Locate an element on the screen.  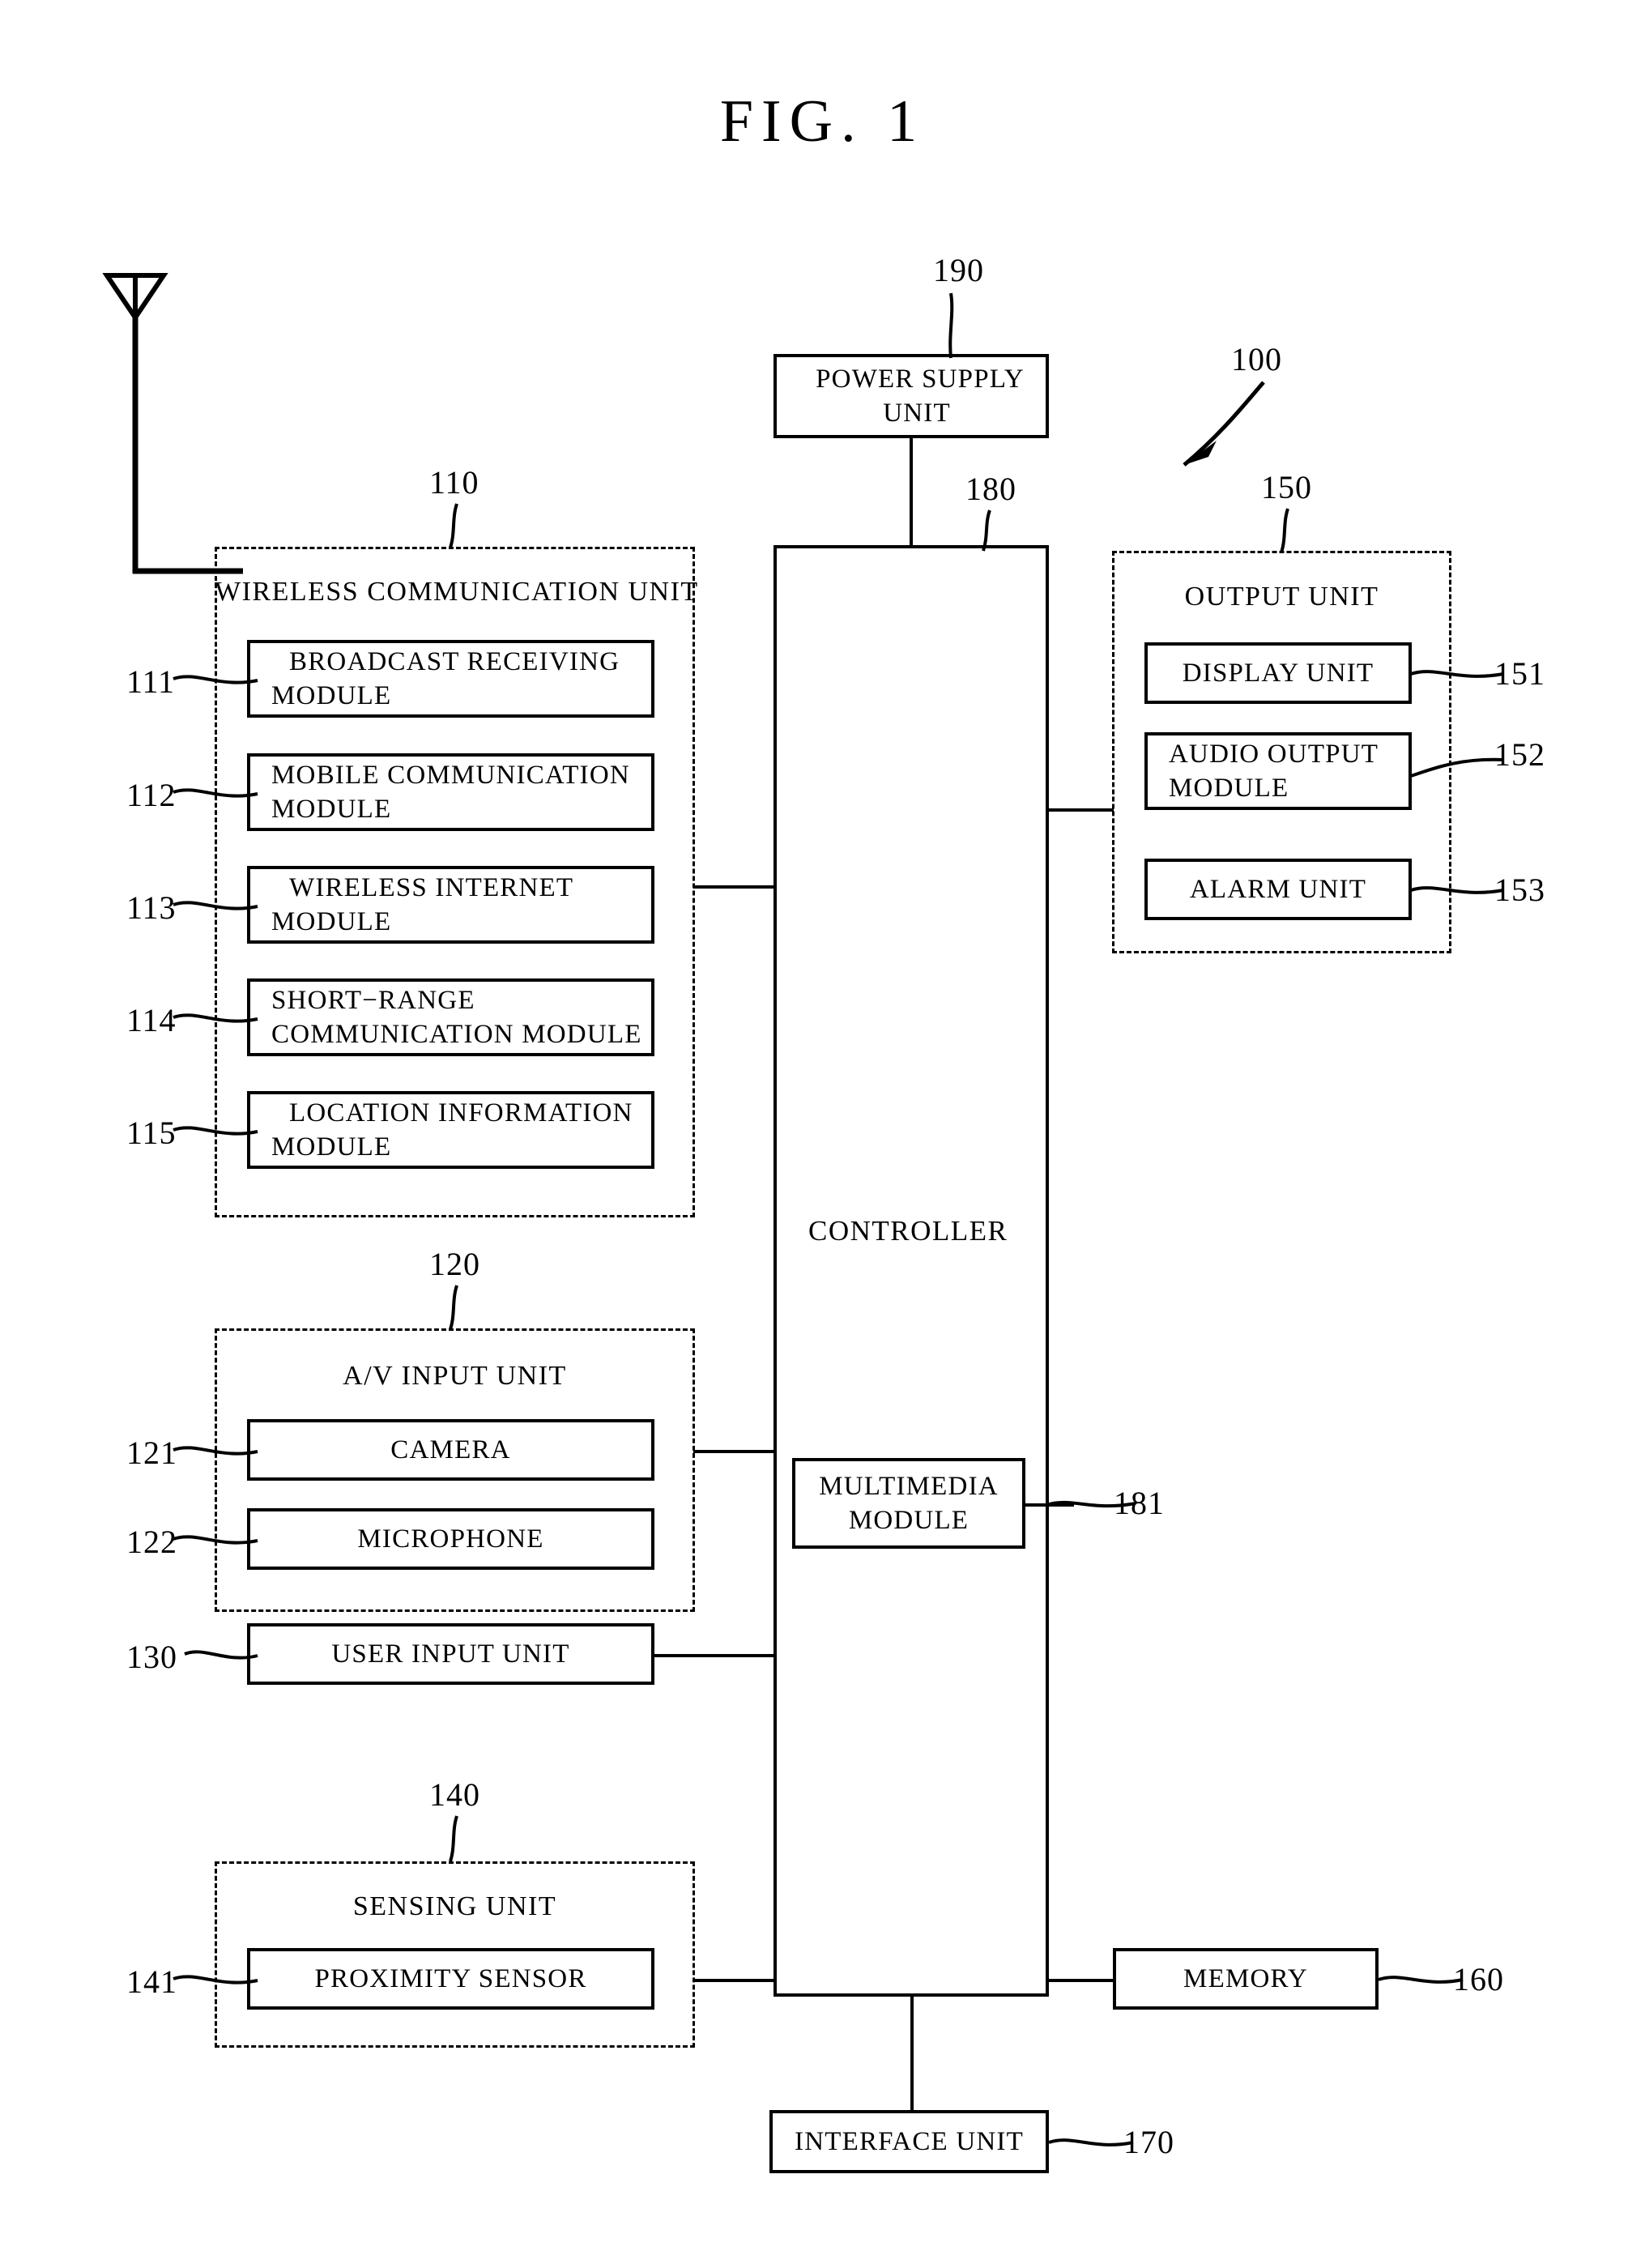
alarm-unit-block: ALARM UNIT is located at coordinates (1278, 889).